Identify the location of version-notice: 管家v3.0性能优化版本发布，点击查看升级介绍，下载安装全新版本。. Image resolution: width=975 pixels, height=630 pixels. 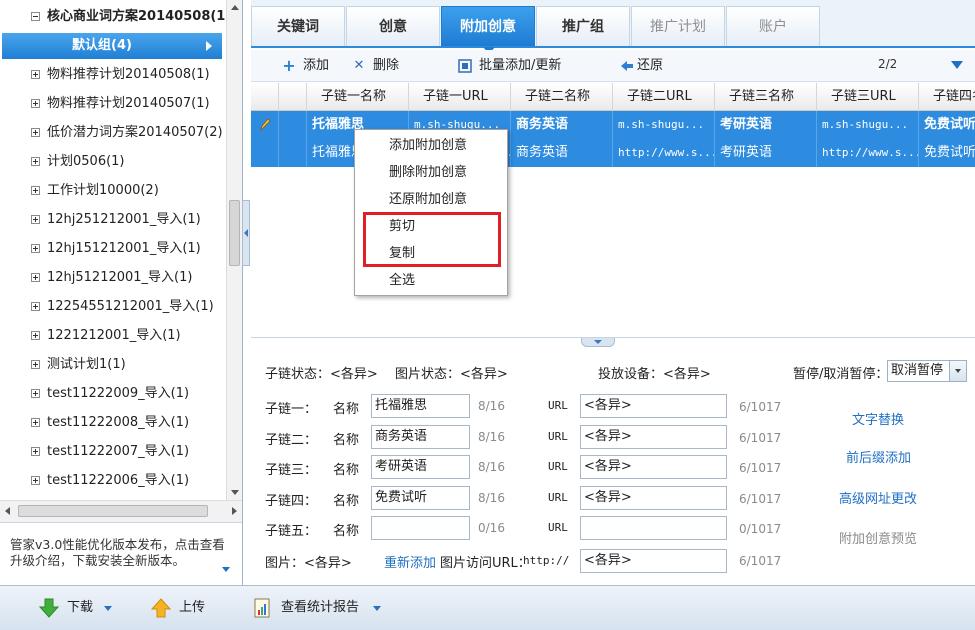
(121, 553).